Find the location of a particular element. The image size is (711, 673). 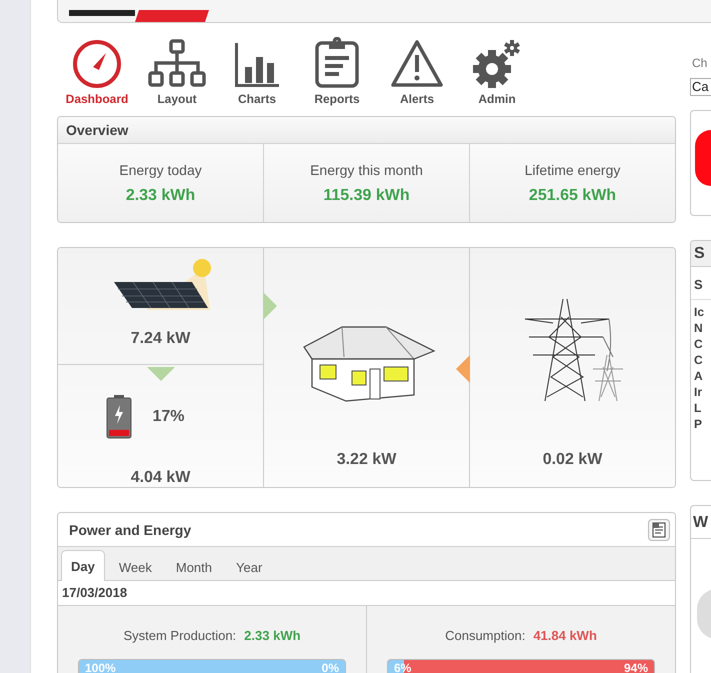

gears-icon is located at coordinates (497, 64).